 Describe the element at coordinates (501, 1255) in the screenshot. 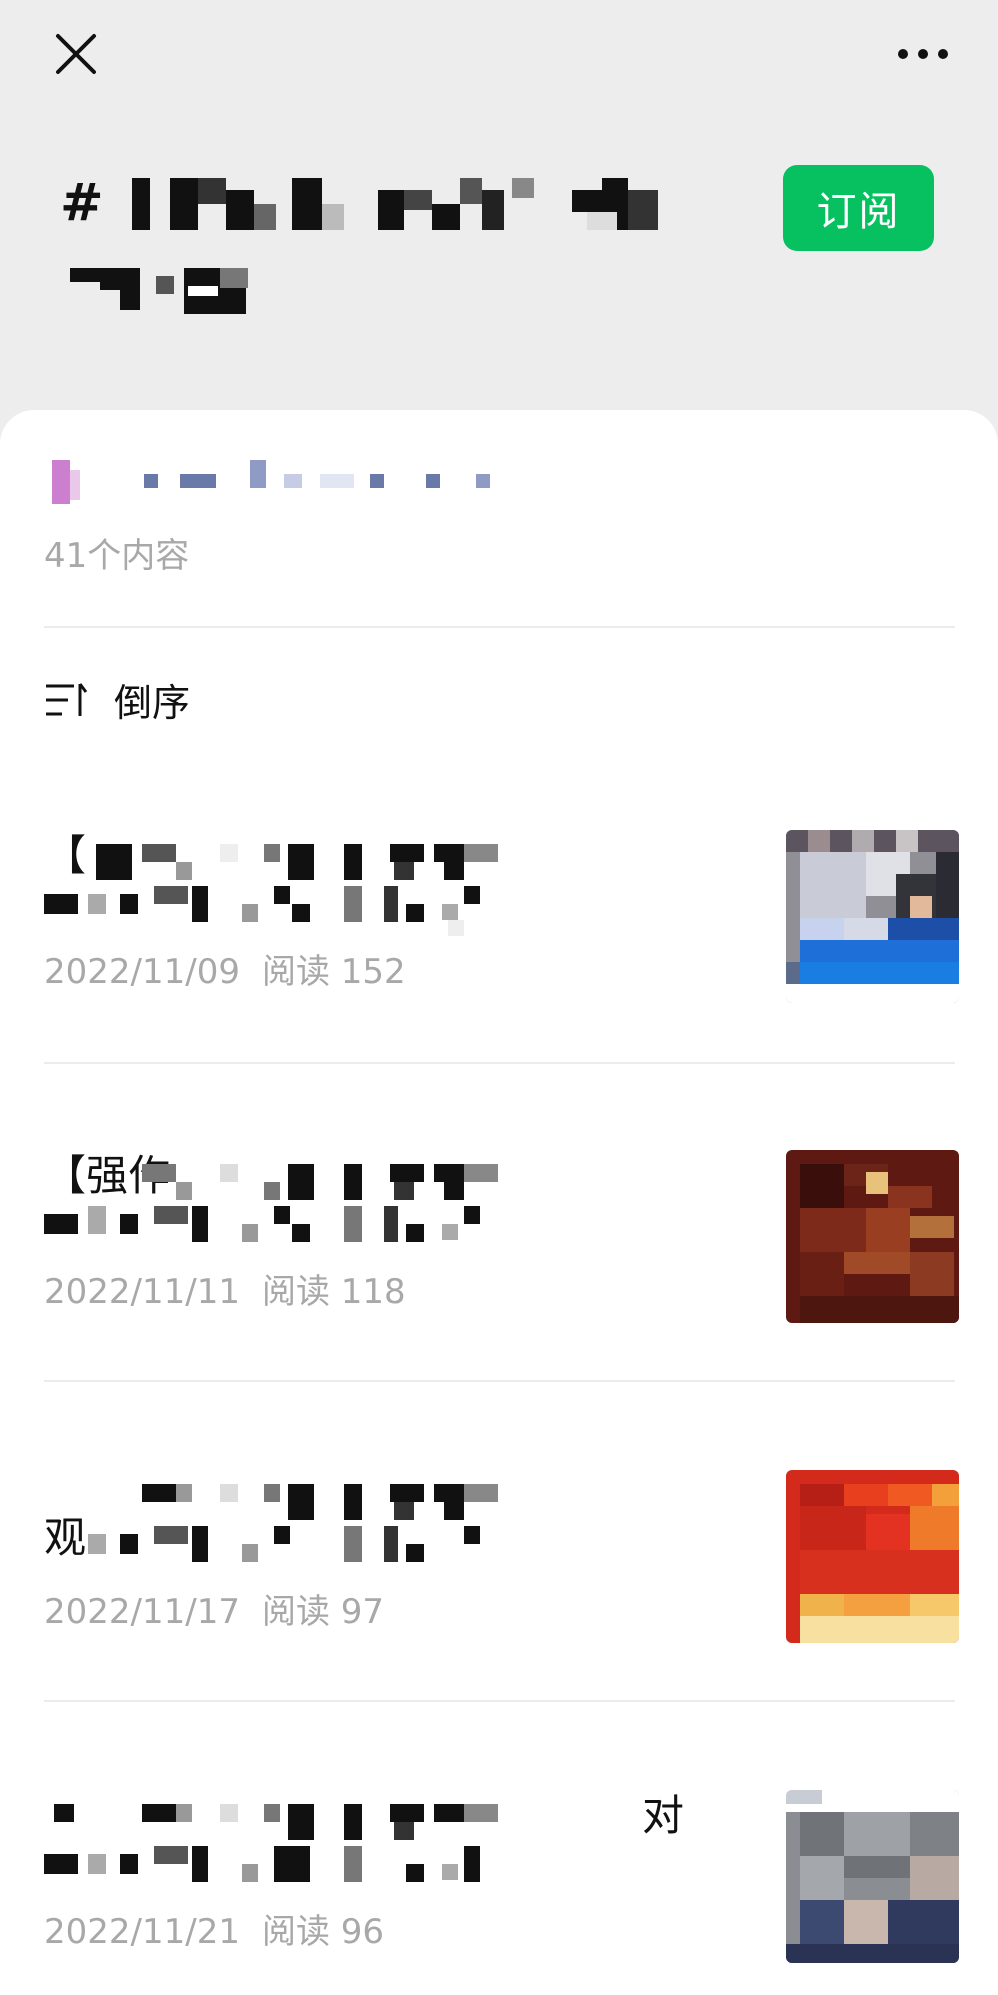

I see `article-item: 【强作 2022/11/11 阅读 118` at that location.